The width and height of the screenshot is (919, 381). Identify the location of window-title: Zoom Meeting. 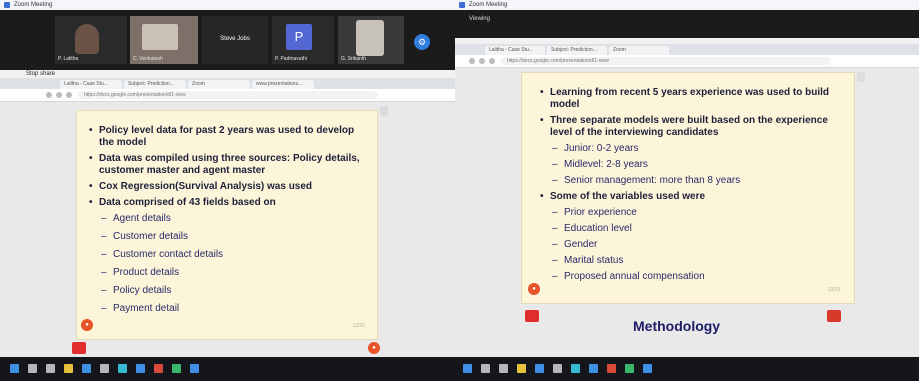
(33, 5).